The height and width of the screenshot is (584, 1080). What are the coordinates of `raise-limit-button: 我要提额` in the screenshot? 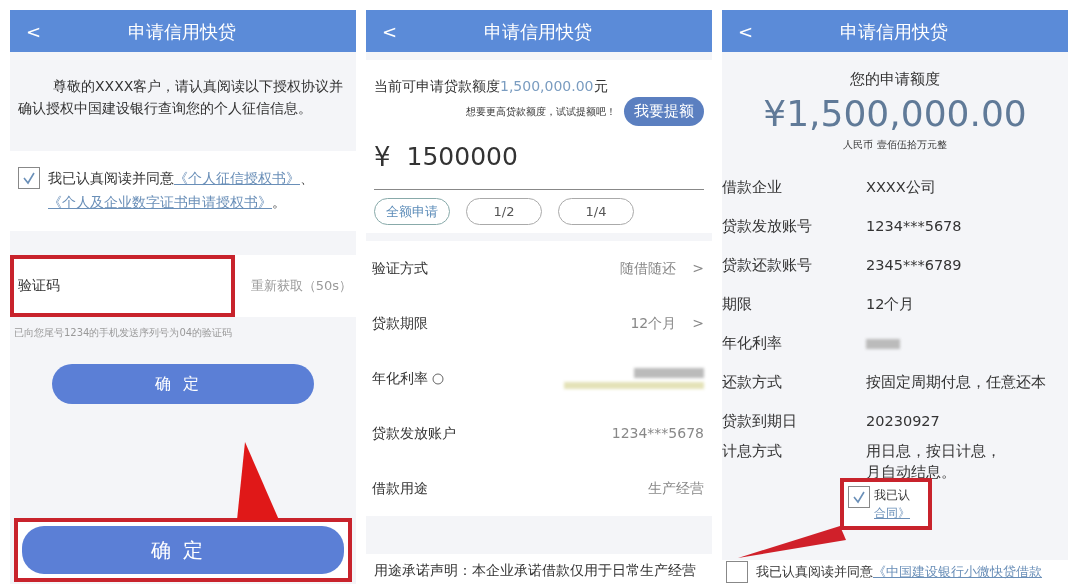 It's located at (664, 111).